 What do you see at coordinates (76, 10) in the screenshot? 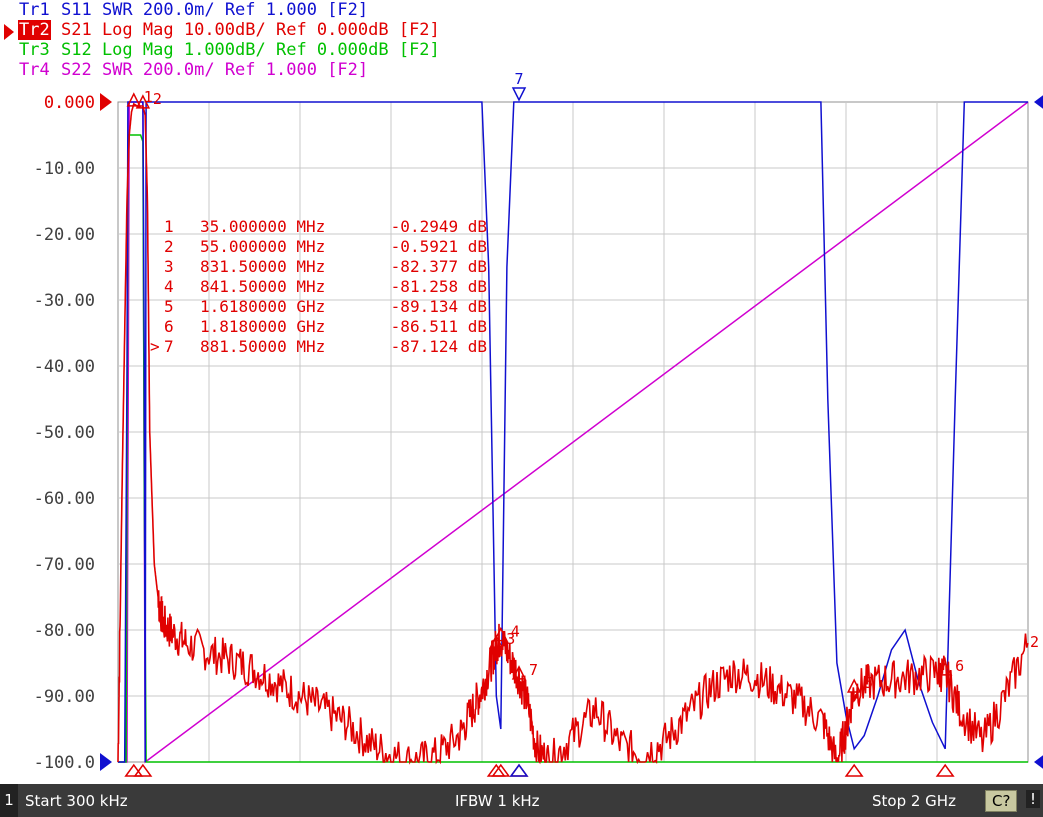
I see `trace-param: S11` at bounding box center [76, 10].